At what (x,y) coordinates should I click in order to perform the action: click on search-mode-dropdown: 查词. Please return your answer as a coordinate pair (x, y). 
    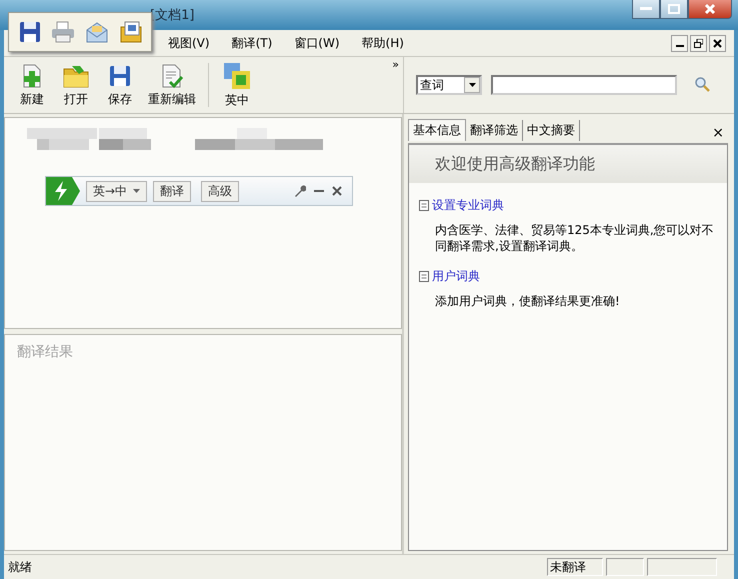
    Looking at the image, I should click on (449, 85).